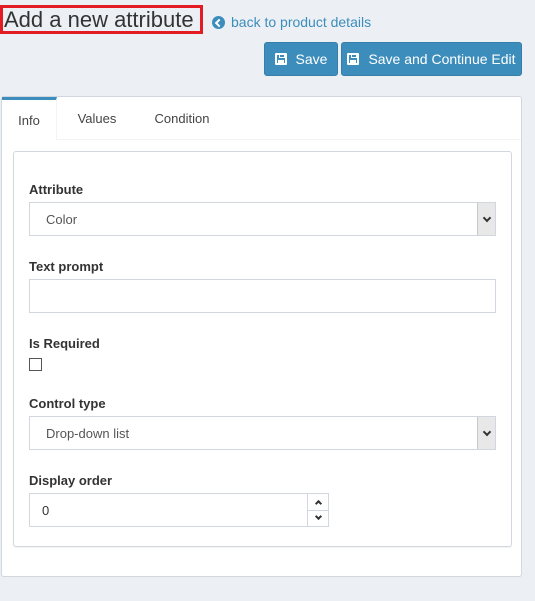 This screenshot has height=601, width=535. What do you see at coordinates (442, 59) in the screenshot?
I see `save-continue-button-label: Save and Continue Edit` at bounding box center [442, 59].